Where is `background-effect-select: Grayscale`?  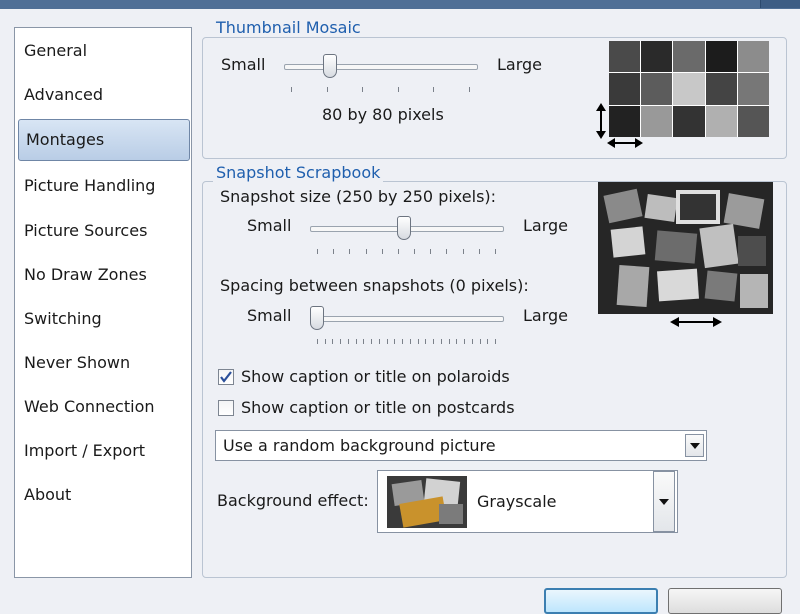 background-effect-select: Grayscale is located at coordinates (527, 501).